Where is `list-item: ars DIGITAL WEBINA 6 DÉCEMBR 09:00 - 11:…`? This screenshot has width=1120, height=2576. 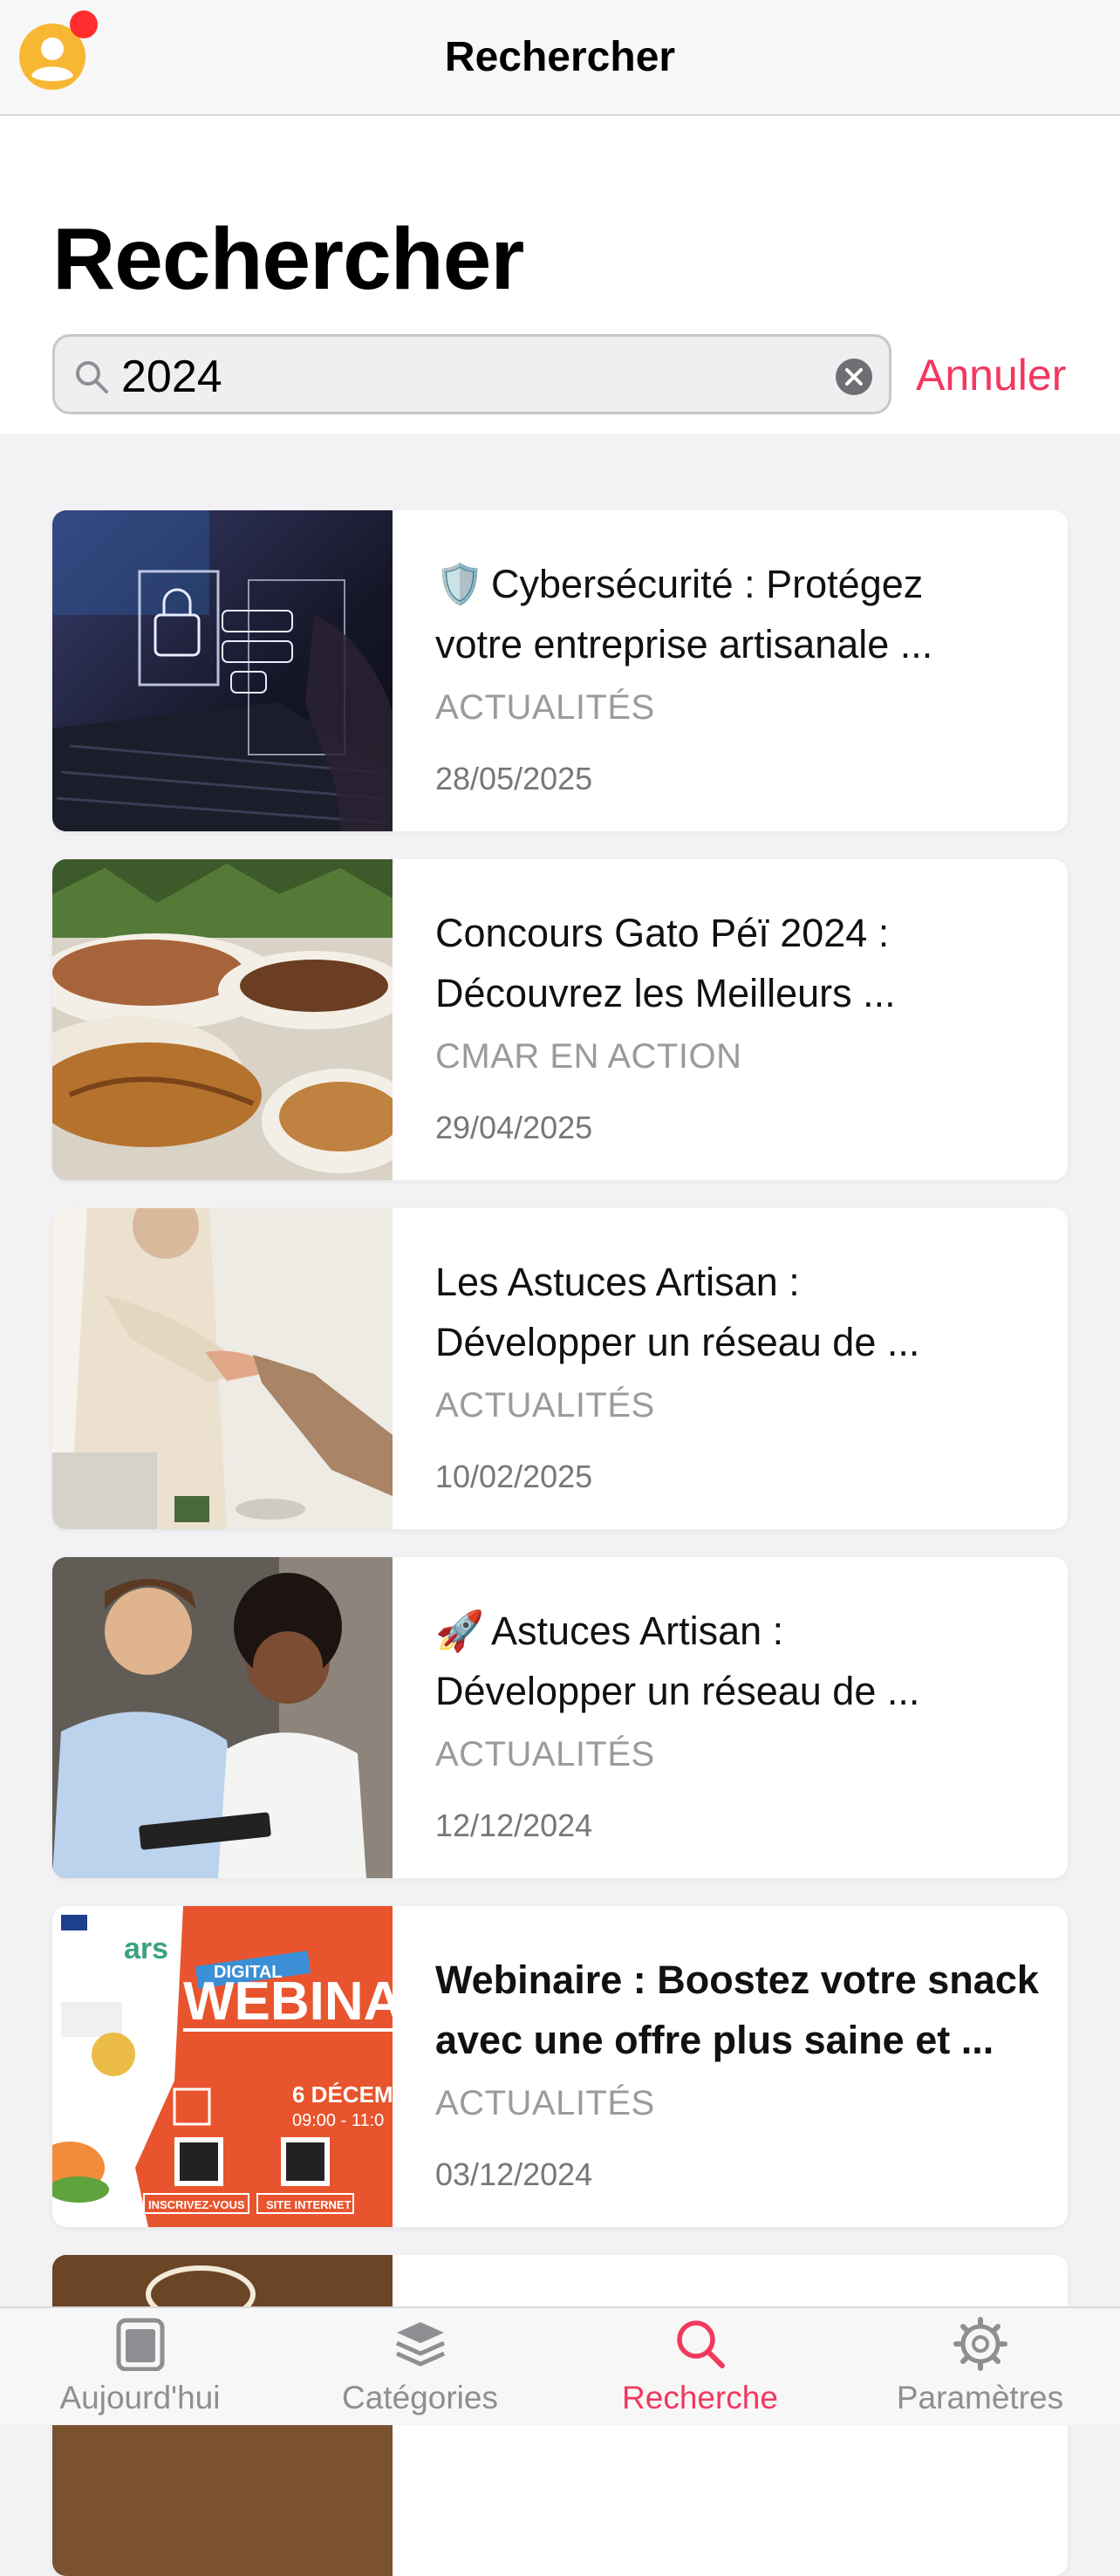
list-item: ars DIGITAL WEBINA 6 DÉCEMBR 09:00 - 11:… is located at coordinates (560, 2066).